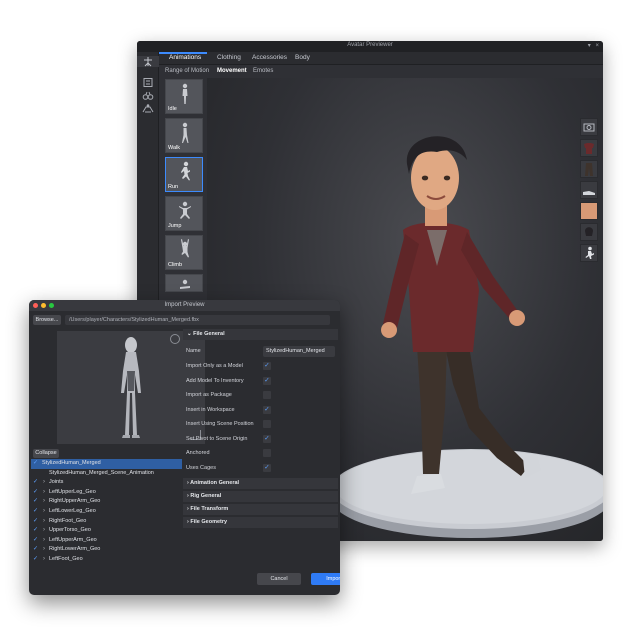 This screenshot has width=640, height=640. I want to click on subtab-range-of-motion: Range of Motion, so click(187, 71).